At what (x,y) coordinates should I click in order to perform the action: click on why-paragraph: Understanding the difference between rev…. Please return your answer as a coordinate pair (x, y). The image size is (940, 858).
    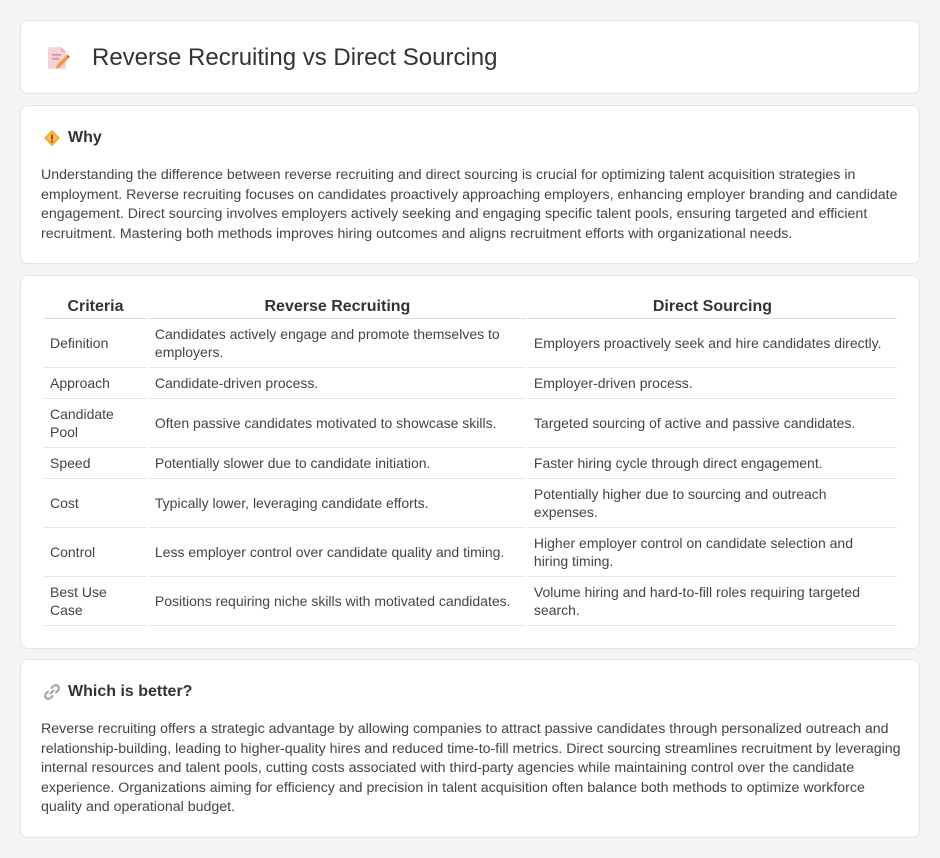
    Looking at the image, I should click on (469, 204).